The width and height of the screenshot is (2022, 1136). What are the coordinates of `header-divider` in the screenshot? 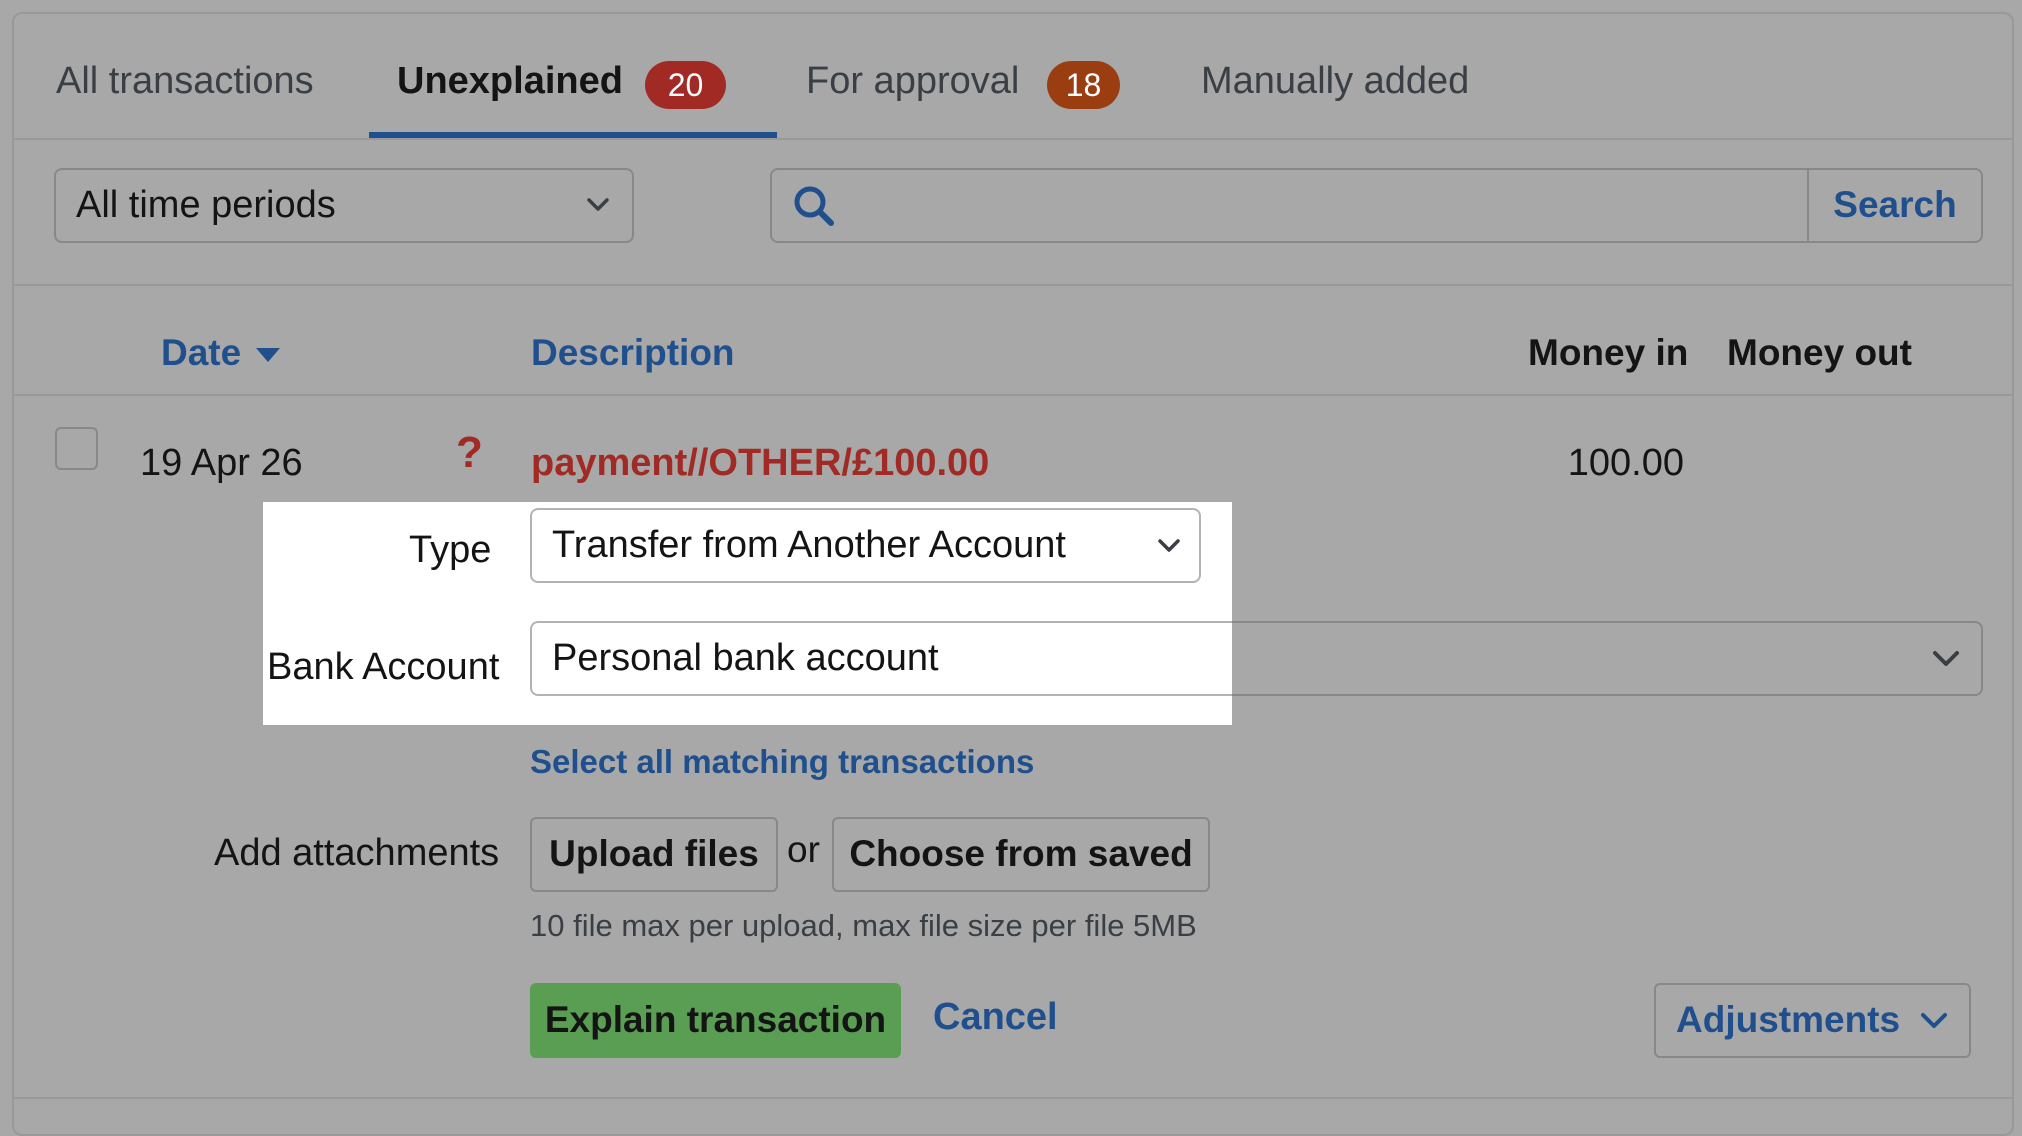 It's located at (1013, 395).